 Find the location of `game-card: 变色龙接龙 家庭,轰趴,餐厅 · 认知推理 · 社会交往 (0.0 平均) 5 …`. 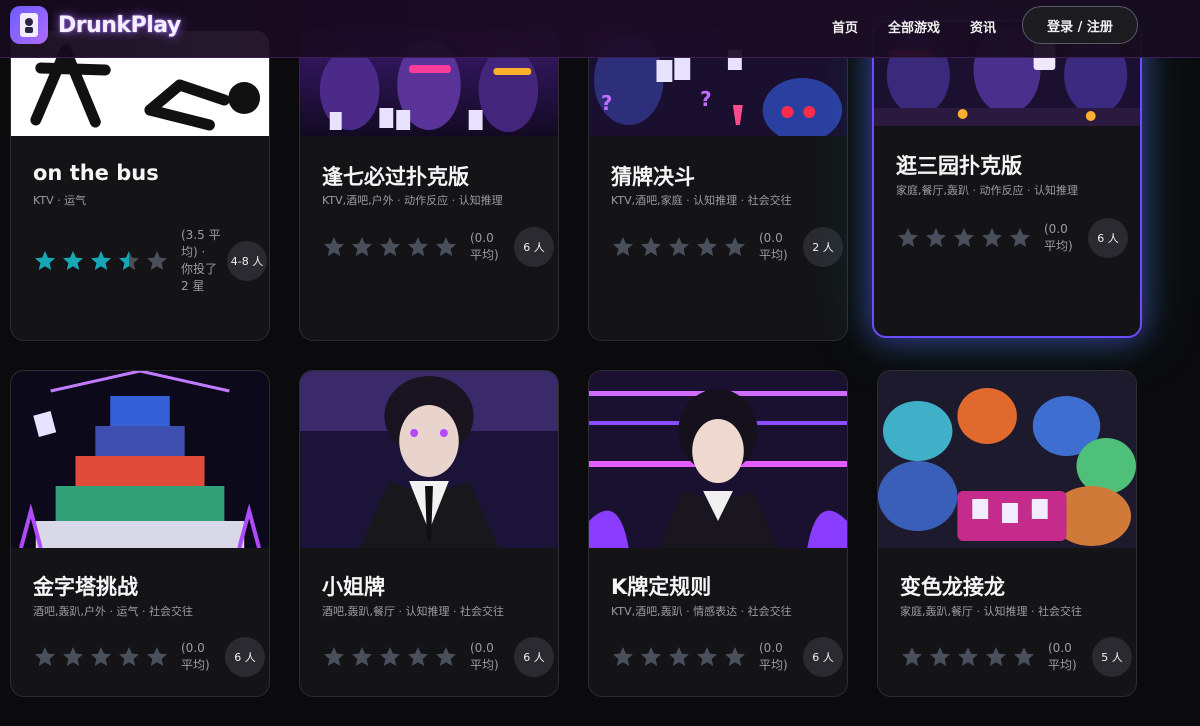

game-card: 变色龙接龙 家庭,轰趴,餐厅 · 认知推理 · 社会交往 (0.0 平均) 5 … is located at coordinates (1007, 533).